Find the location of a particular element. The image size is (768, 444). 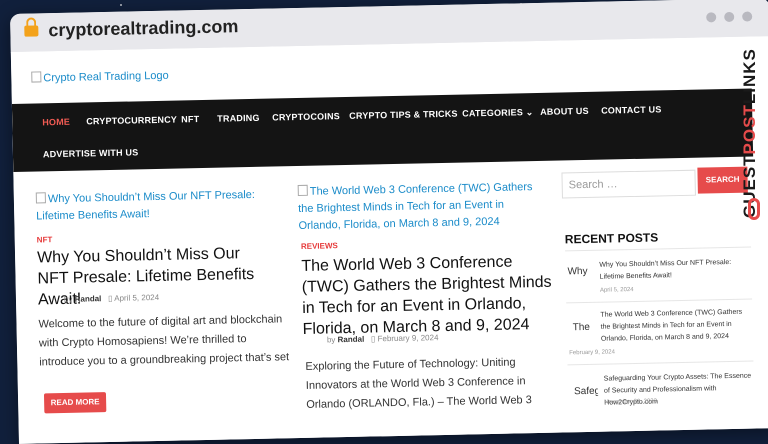

nav-cryptocurrency: CRYPTOCURRENCY is located at coordinates (131, 121).